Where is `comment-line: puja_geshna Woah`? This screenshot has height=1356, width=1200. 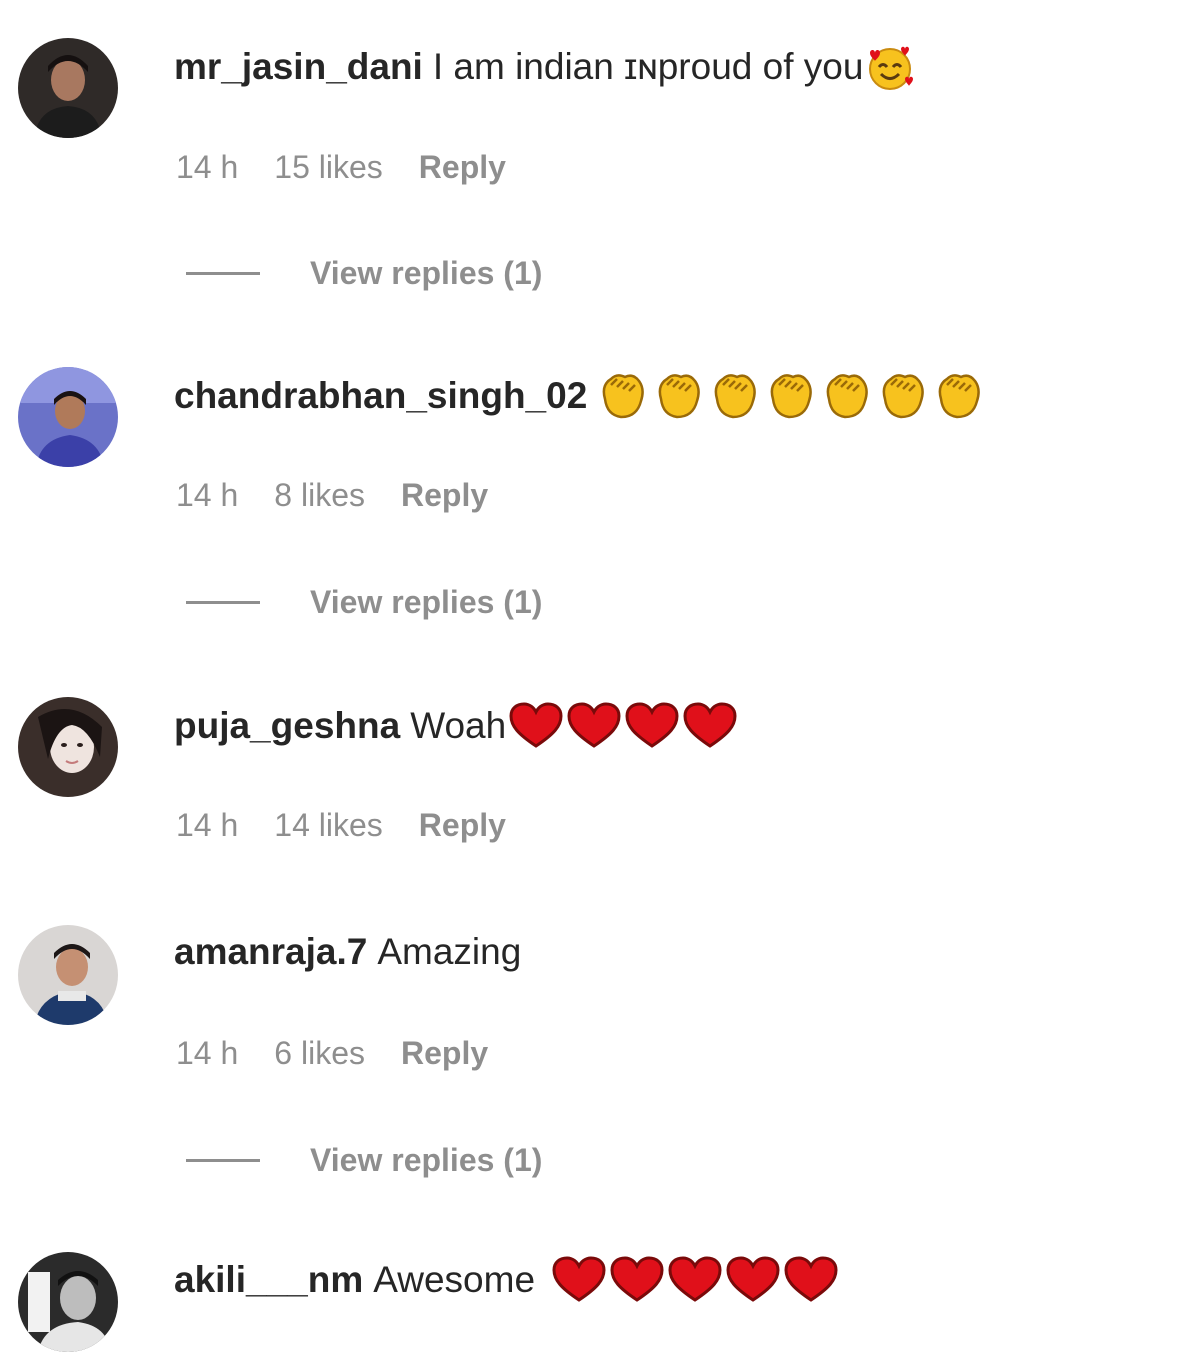 comment-line: puja_geshna Woah is located at coordinates (457, 726).